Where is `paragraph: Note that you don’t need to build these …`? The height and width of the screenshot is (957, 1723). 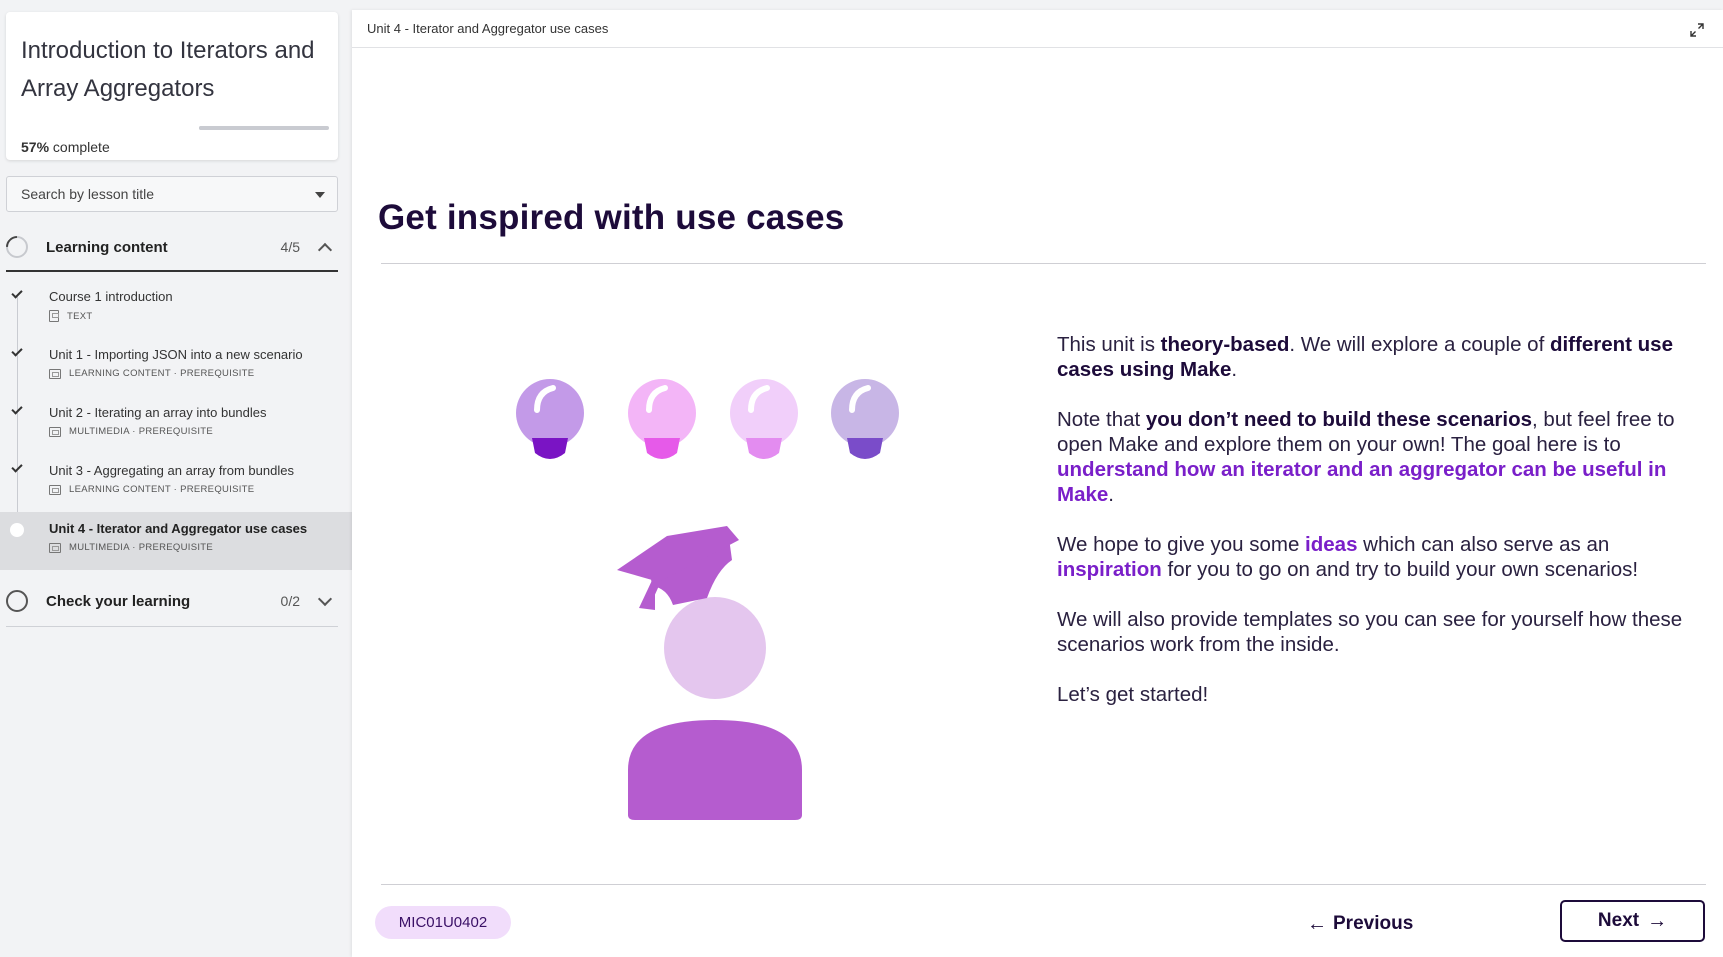
paragraph: Note that you don’t need to build these … is located at coordinates (1382, 457).